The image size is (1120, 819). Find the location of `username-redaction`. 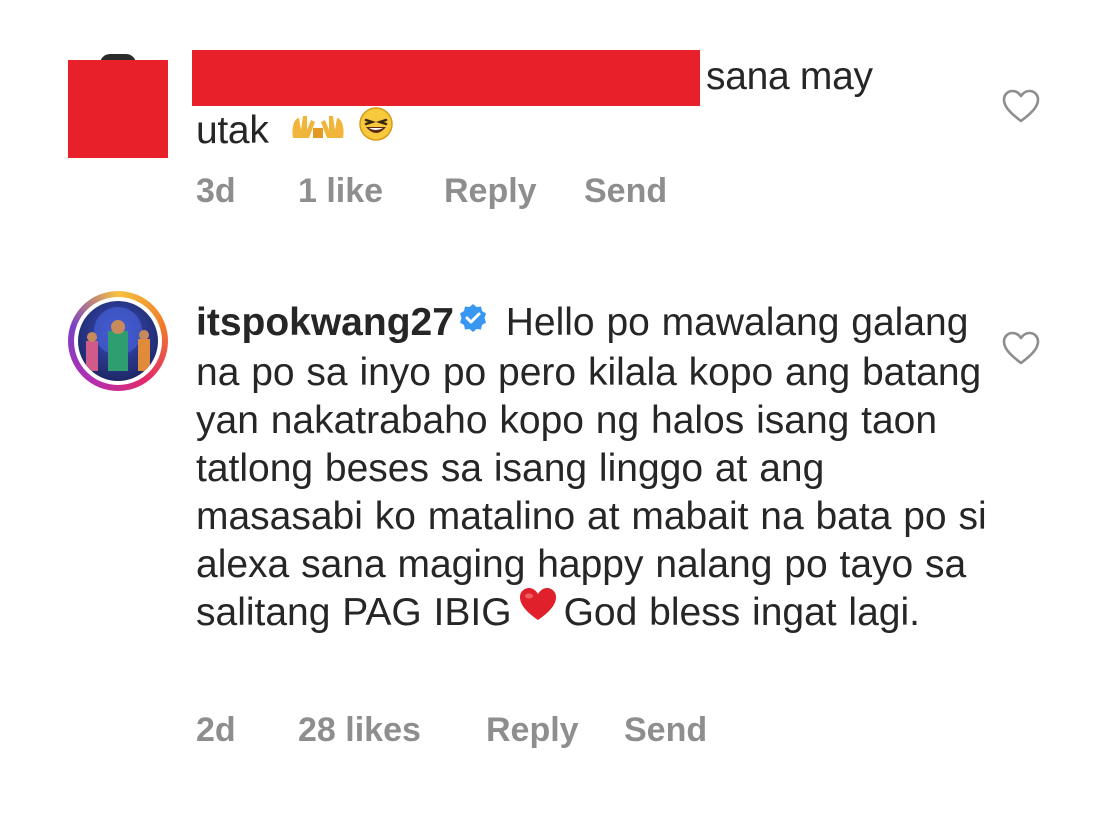

username-redaction is located at coordinates (446, 78).